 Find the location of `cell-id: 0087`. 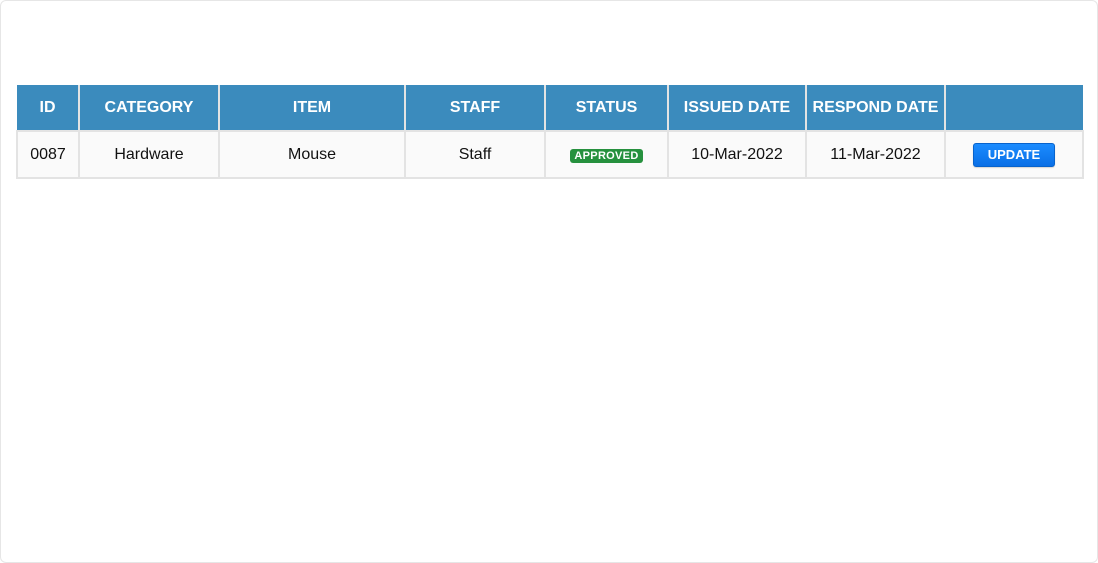

cell-id: 0087 is located at coordinates (48, 154).